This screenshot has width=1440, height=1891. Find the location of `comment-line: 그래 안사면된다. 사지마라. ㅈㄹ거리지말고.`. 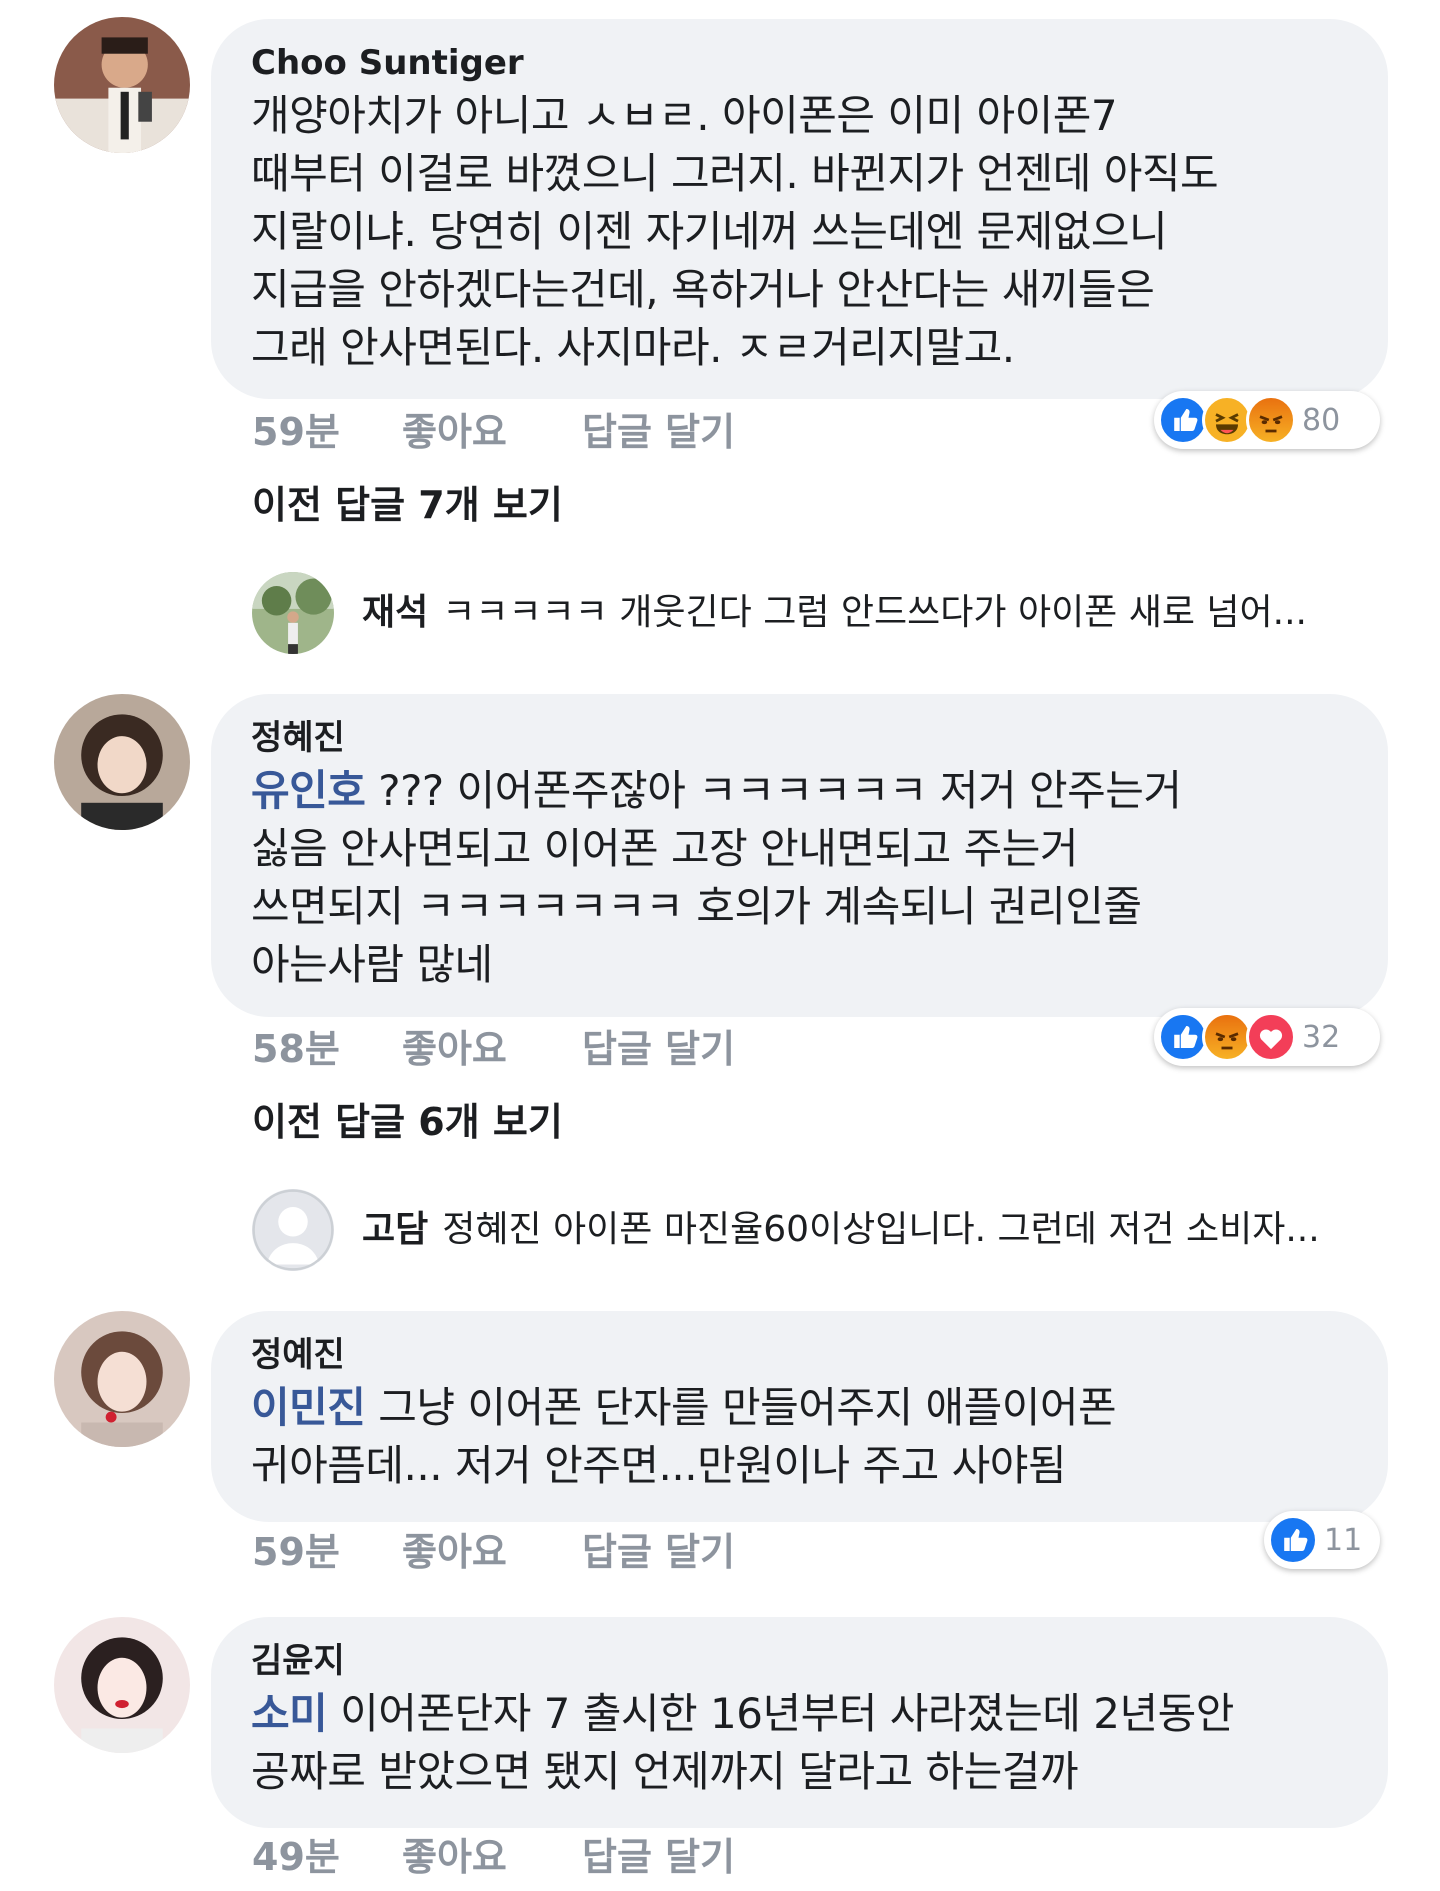

comment-line: 그래 안사면된다. 사지마라. ㅈㄹ거리지말고. is located at coordinates (633, 347).